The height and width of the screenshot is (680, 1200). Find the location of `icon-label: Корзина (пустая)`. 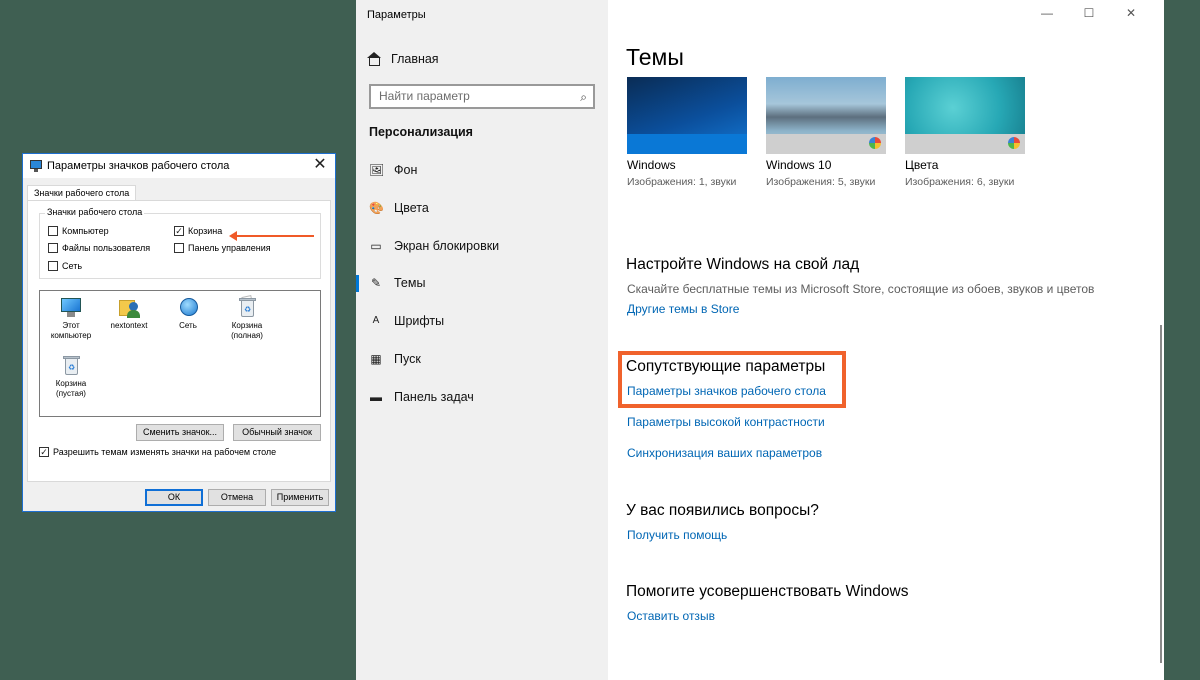

icon-label: Корзина (пустая) is located at coordinates (71, 388).